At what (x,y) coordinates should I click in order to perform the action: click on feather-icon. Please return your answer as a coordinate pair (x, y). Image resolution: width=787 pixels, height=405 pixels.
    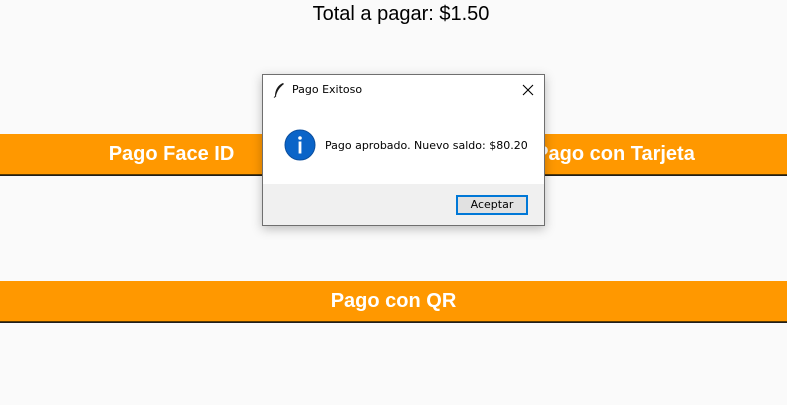
    Looking at the image, I should click on (279, 90).